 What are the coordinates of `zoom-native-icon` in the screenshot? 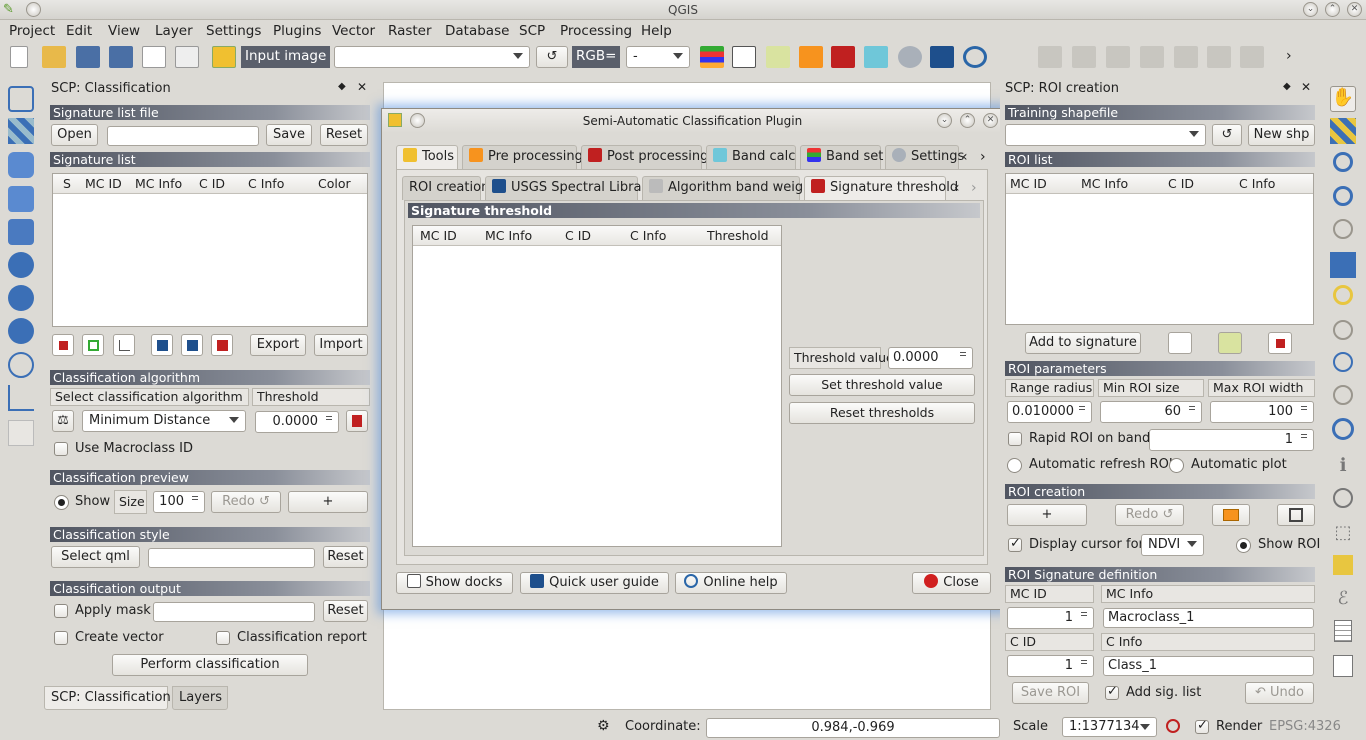 It's located at (1343, 229).